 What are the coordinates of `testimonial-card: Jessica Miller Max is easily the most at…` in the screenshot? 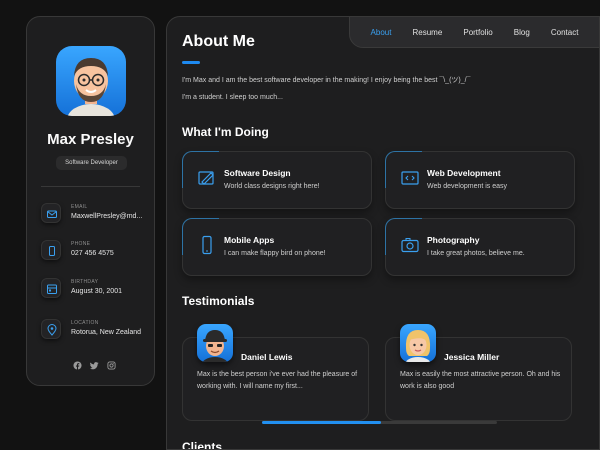 It's located at (478, 372).